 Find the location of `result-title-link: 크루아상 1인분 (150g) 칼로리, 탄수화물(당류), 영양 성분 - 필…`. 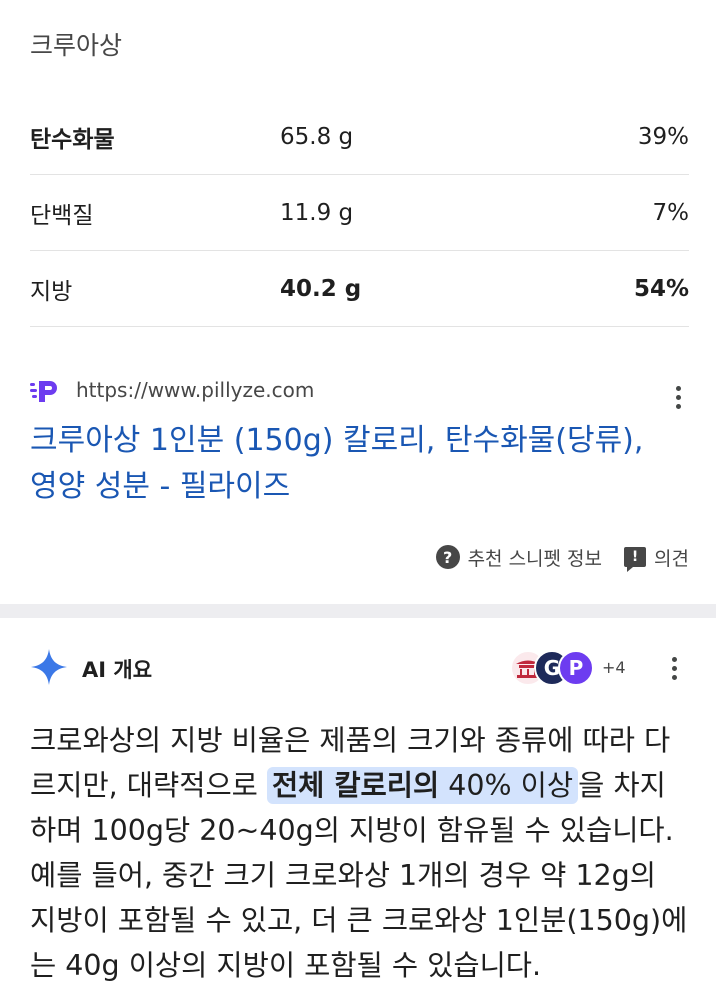

result-title-link: 크루아상 1인분 (150g) 칼로리, 탄수화물(당류), 영양 성분 - 필… is located at coordinates (350, 464).